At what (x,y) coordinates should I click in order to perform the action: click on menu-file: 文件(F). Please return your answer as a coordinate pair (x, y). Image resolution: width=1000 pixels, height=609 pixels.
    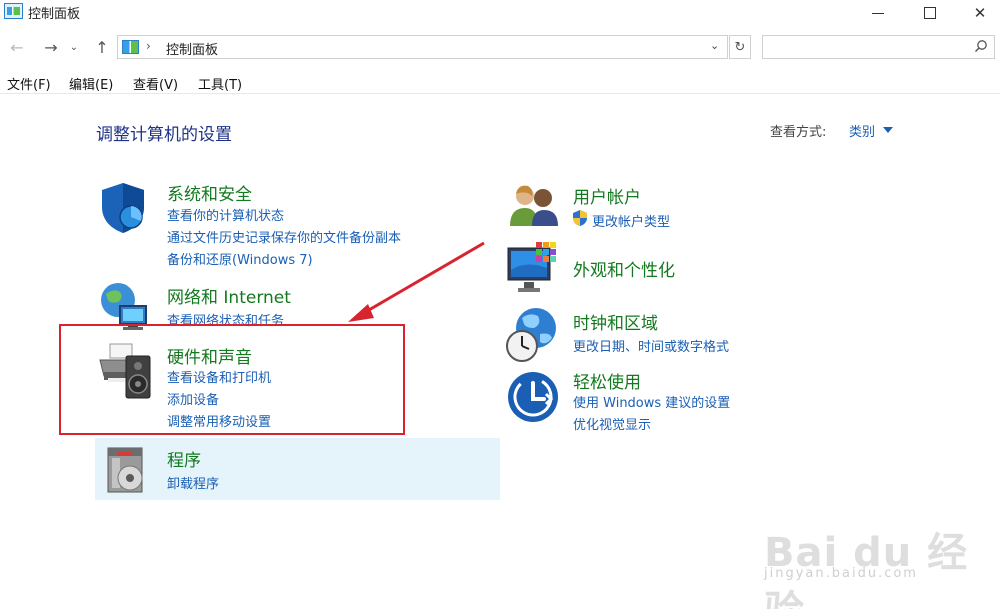
    Looking at the image, I should click on (29, 83).